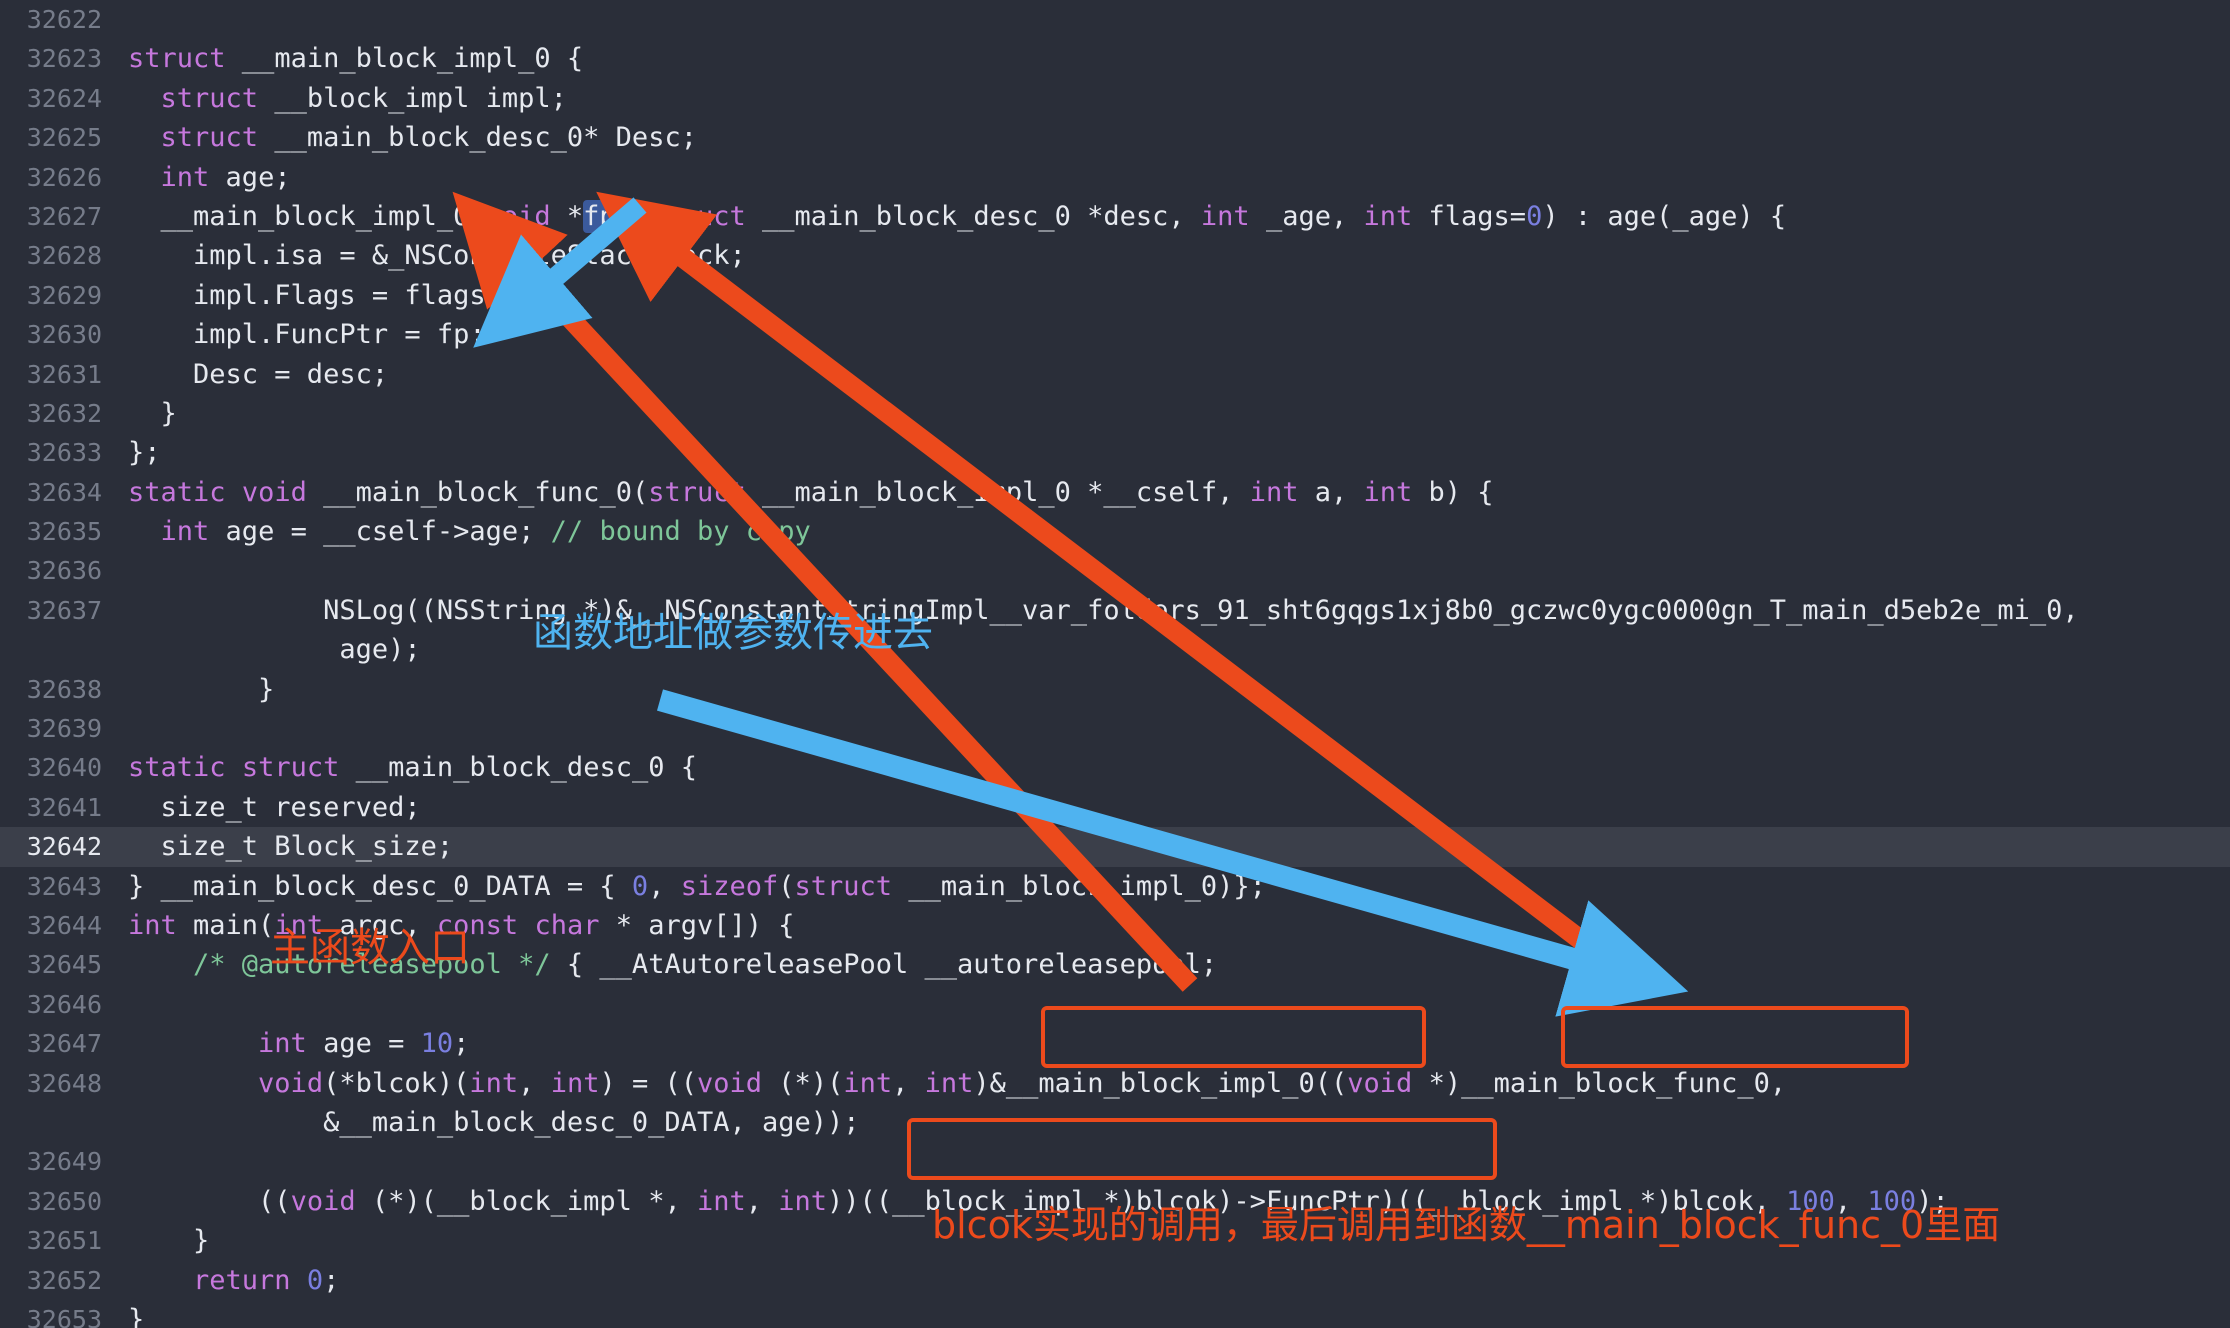 The width and height of the screenshot is (2230, 1328). Describe the element at coordinates (64, 216) in the screenshot. I see `line-number: 32627` at that location.